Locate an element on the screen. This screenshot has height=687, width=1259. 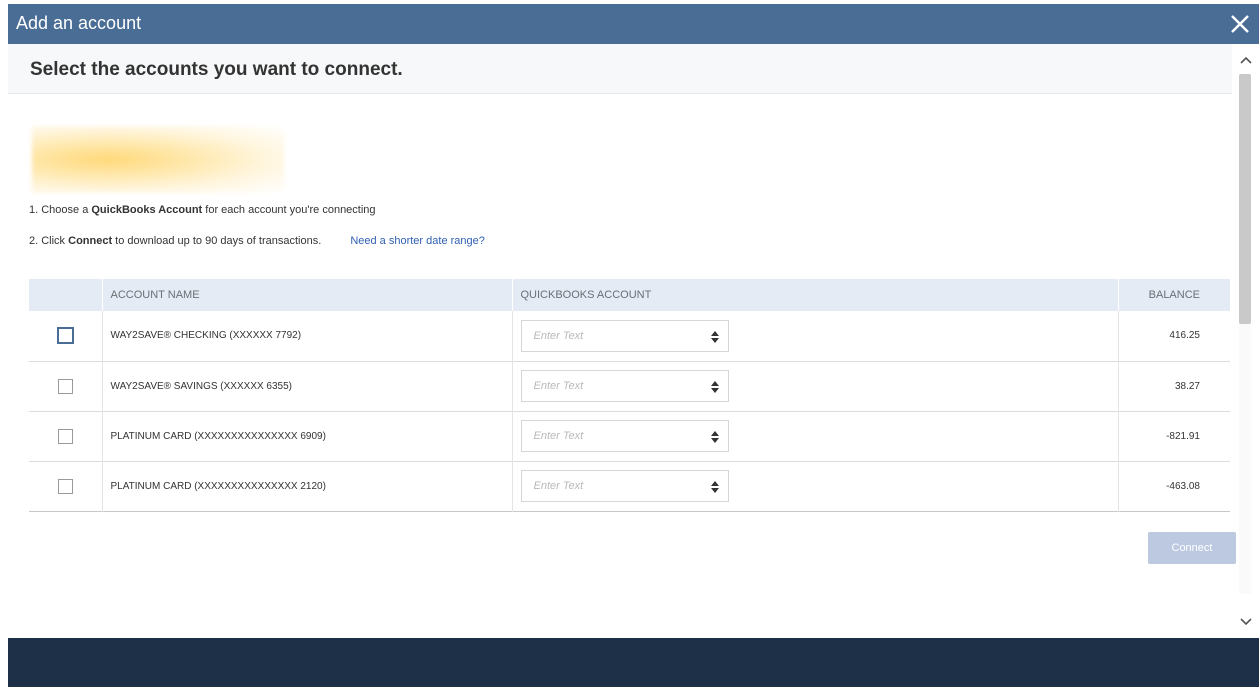
table-header-row: ACCOUNT NAME QUICKBOOKS ACCOUNT BALANCE is located at coordinates (629, 295).